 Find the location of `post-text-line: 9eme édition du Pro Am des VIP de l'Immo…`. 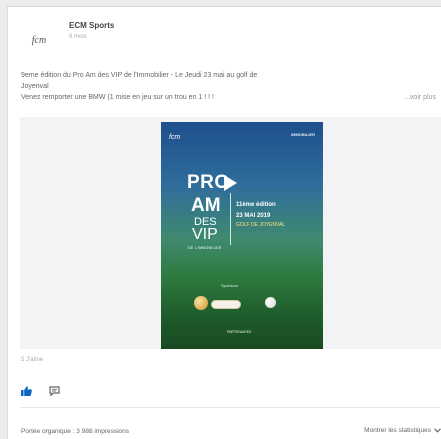

post-text-line: 9eme édition du Pro Am des VIP de l'Immo… is located at coordinates (139, 75).